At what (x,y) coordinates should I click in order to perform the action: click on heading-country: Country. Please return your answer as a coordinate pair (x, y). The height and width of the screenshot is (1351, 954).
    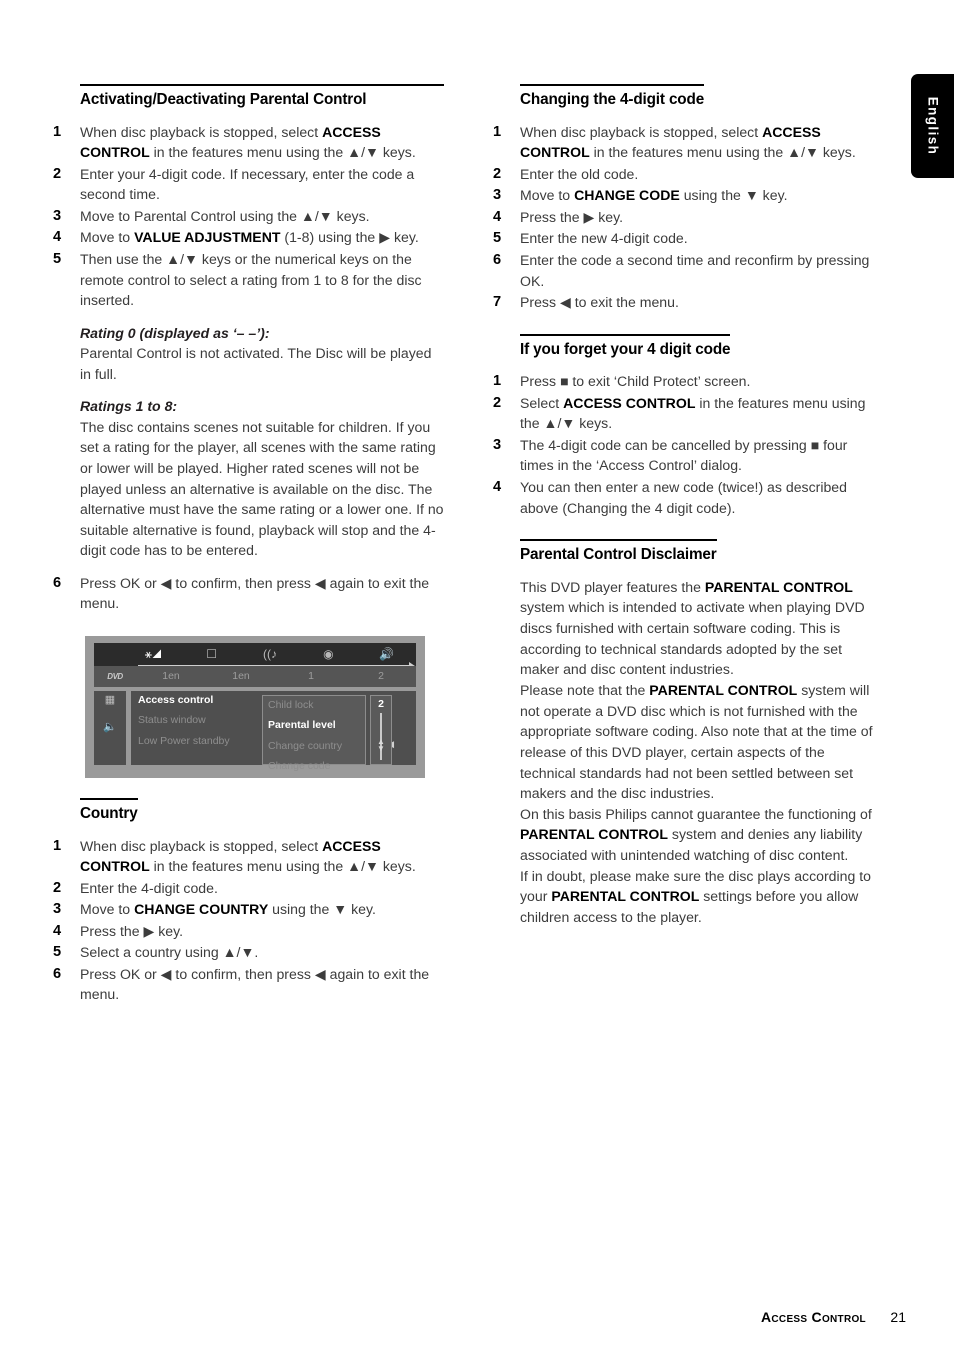
    Looking at the image, I should click on (109, 810).